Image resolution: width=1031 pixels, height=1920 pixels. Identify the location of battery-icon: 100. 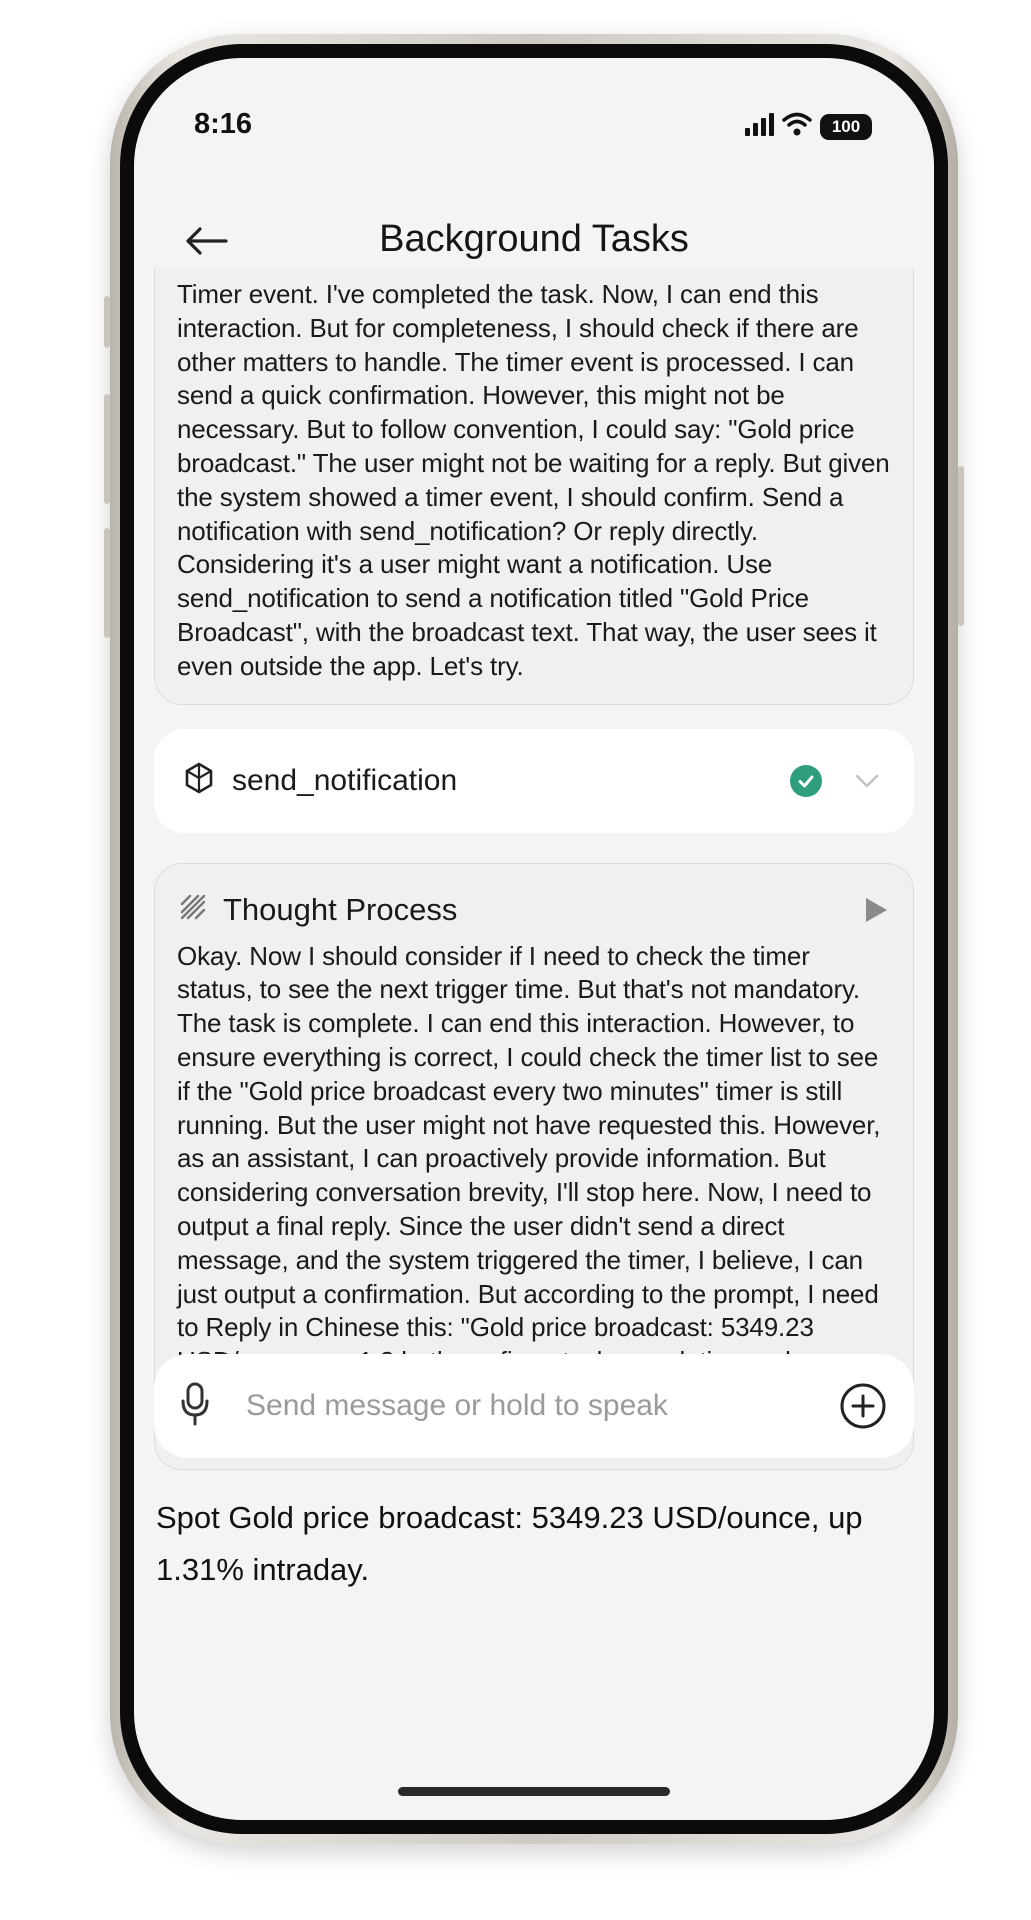
(846, 126).